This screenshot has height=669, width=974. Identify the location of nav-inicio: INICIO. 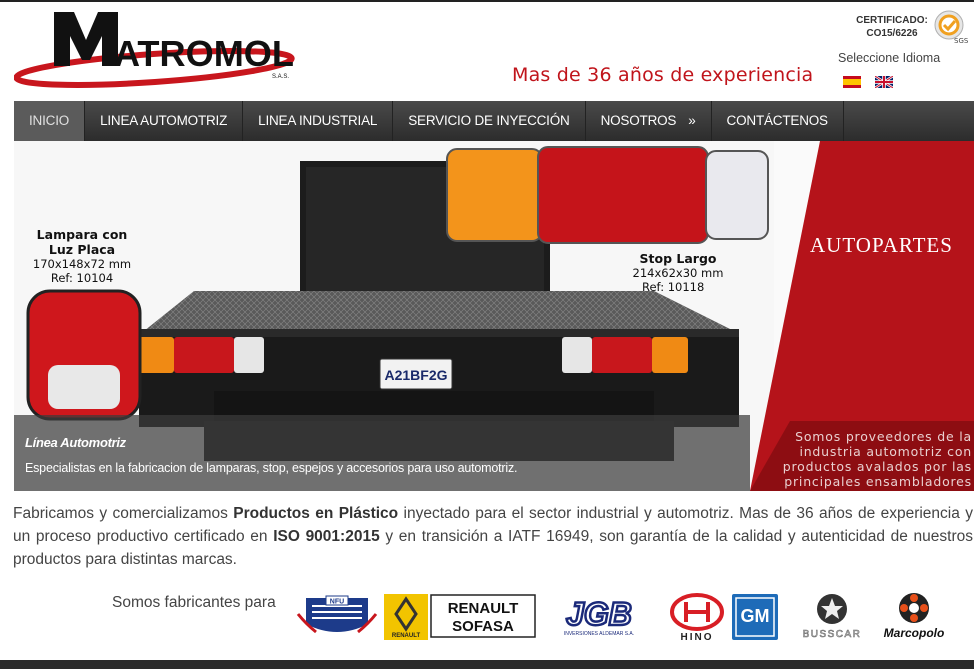
(50, 121).